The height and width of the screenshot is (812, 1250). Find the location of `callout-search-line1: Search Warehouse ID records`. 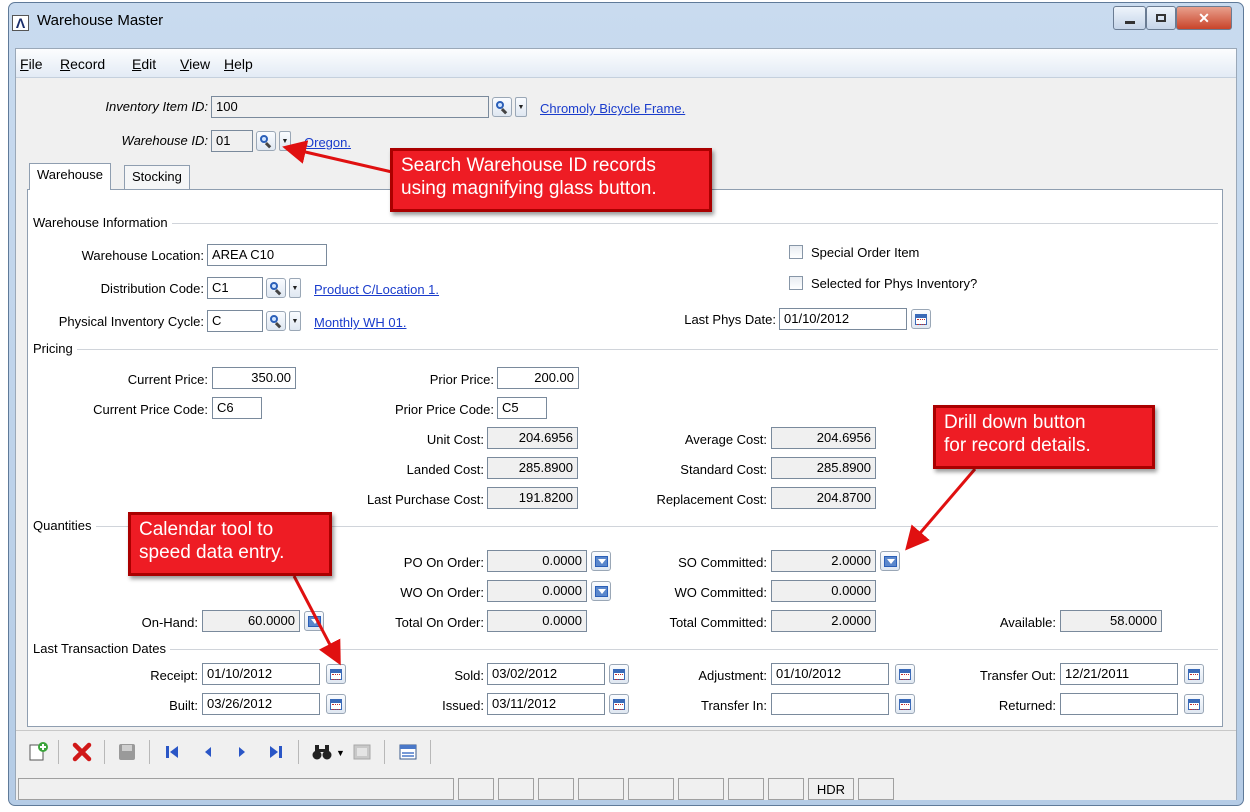

callout-search-line1: Search Warehouse ID records is located at coordinates (528, 165).